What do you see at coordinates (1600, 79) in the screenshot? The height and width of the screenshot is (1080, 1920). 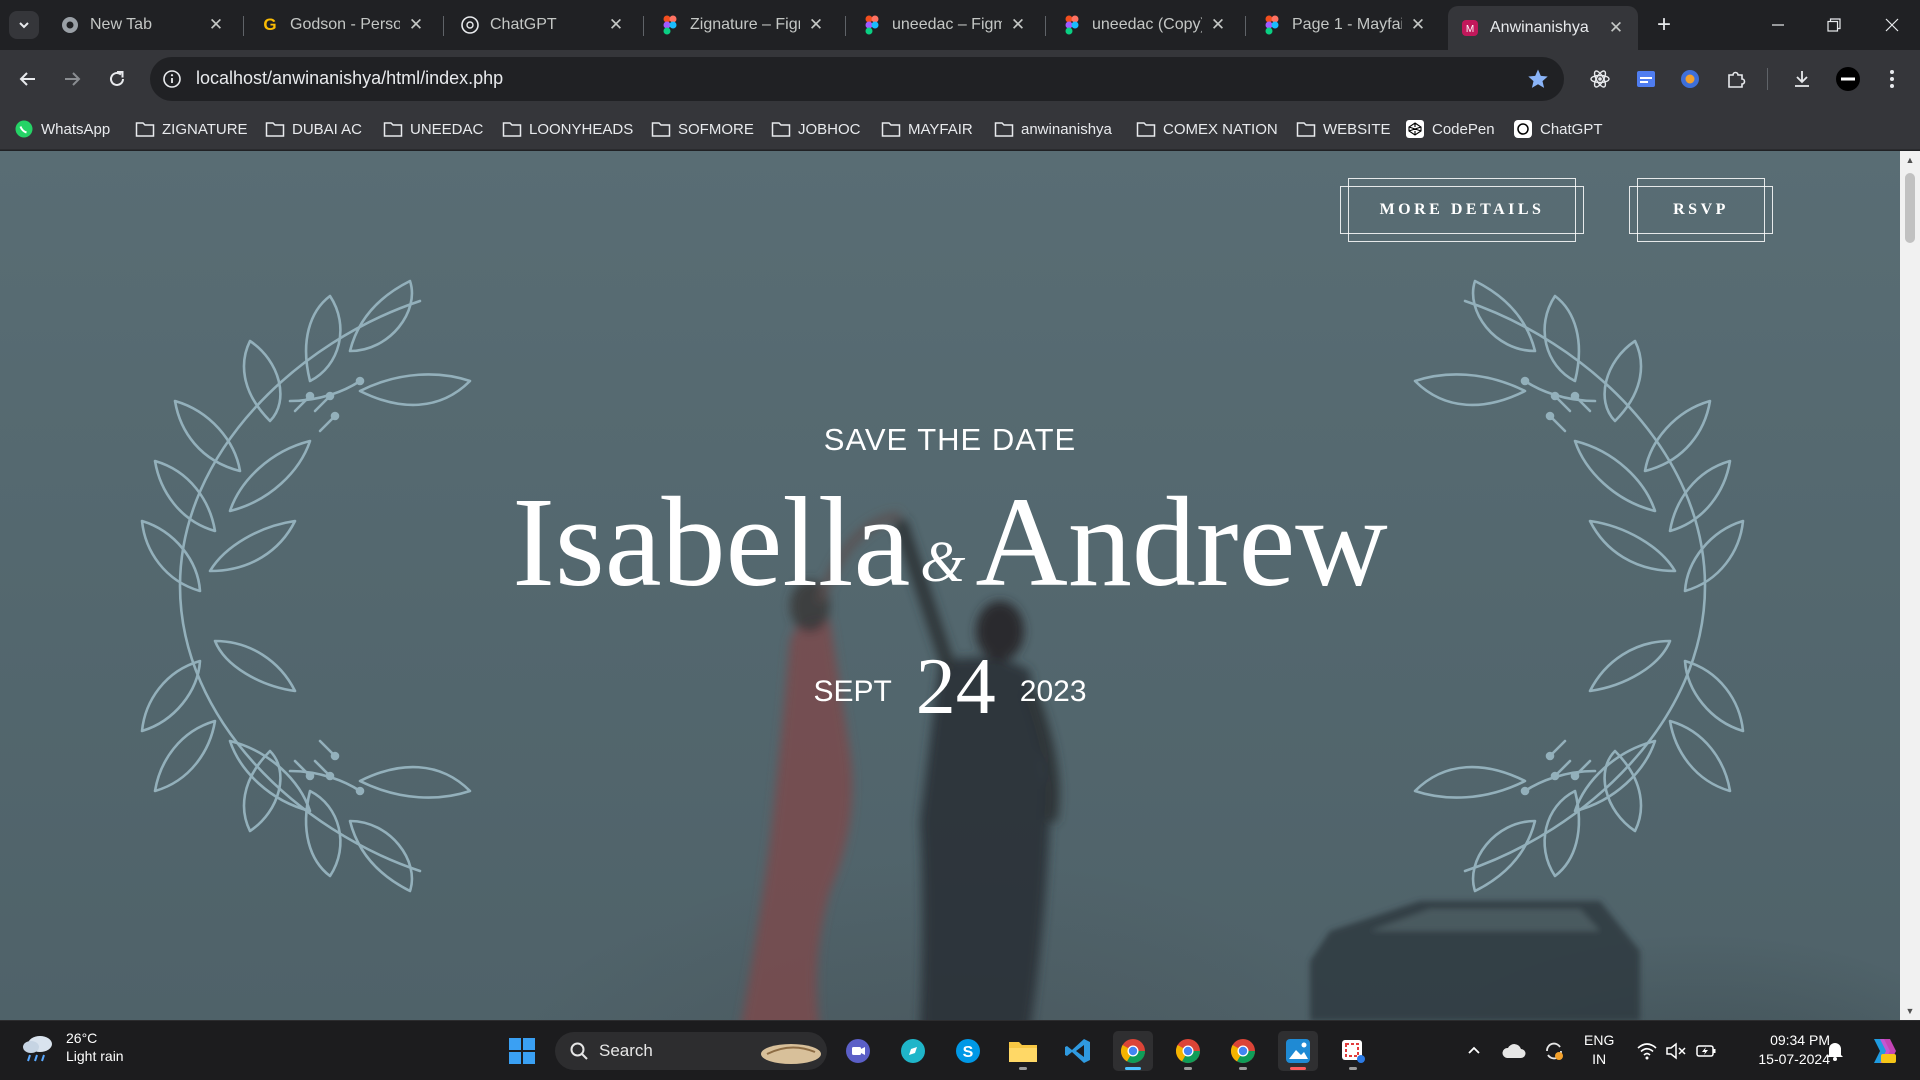 I see `react-devtools-extension` at bounding box center [1600, 79].